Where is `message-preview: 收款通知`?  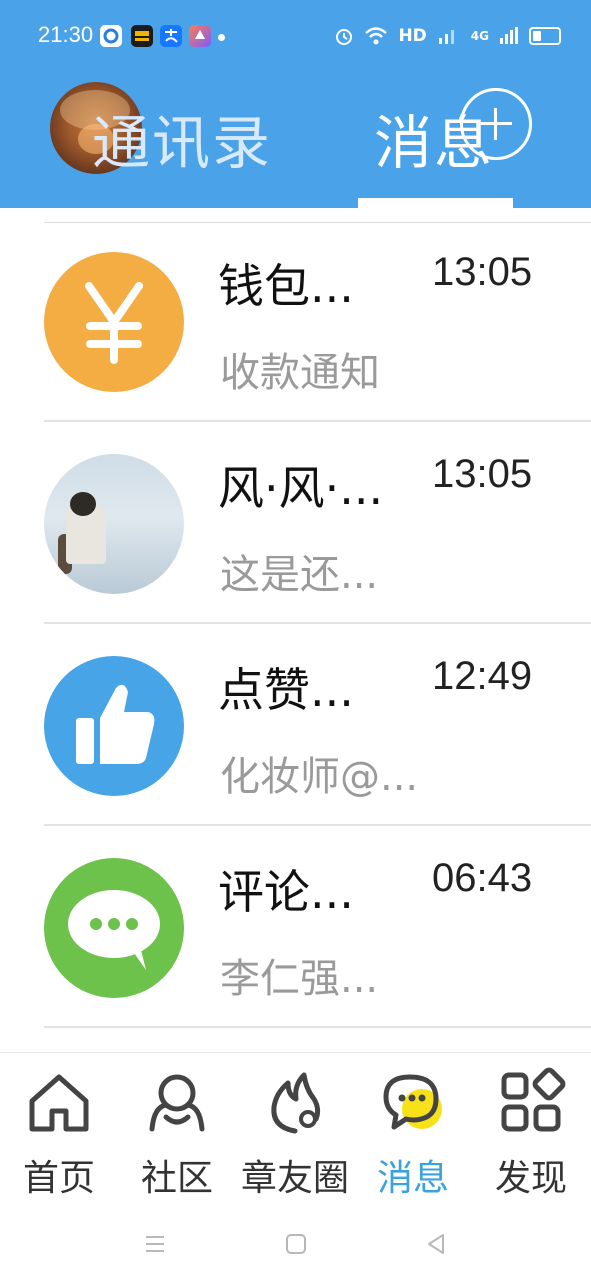
message-preview: 收款通知 is located at coordinates (300, 373).